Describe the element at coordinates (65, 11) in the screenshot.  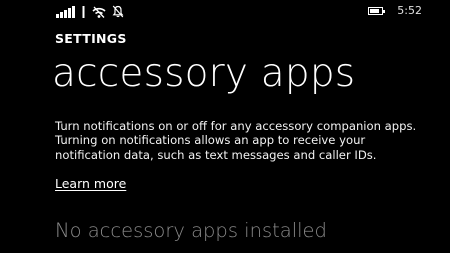
I see `signal-strength-icon` at that location.